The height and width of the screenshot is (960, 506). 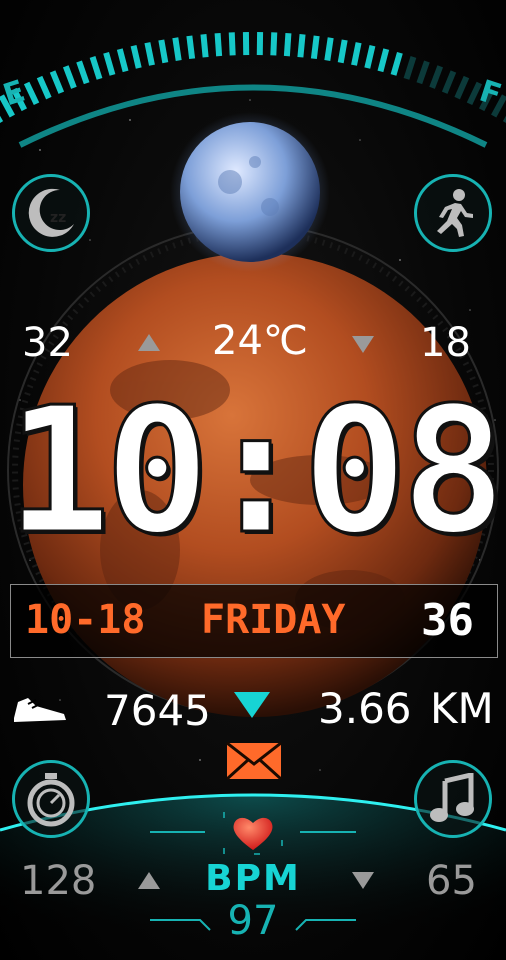 I want to click on up-arrow-icon, so click(x=149, y=342).